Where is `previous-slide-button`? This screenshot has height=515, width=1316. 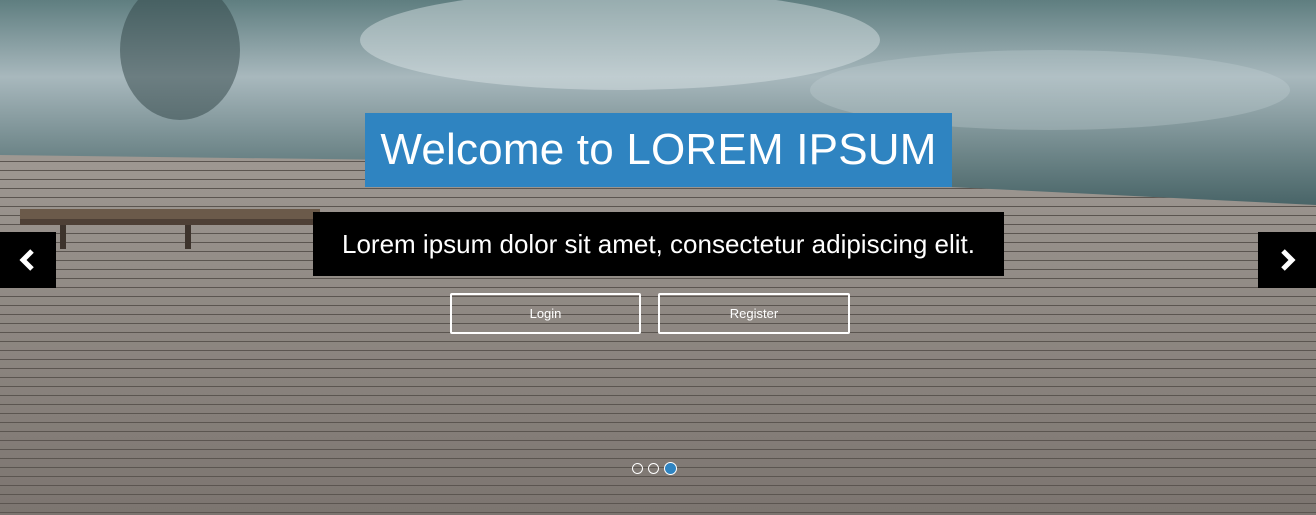
previous-slide-button is located at coordinates (28, 260).